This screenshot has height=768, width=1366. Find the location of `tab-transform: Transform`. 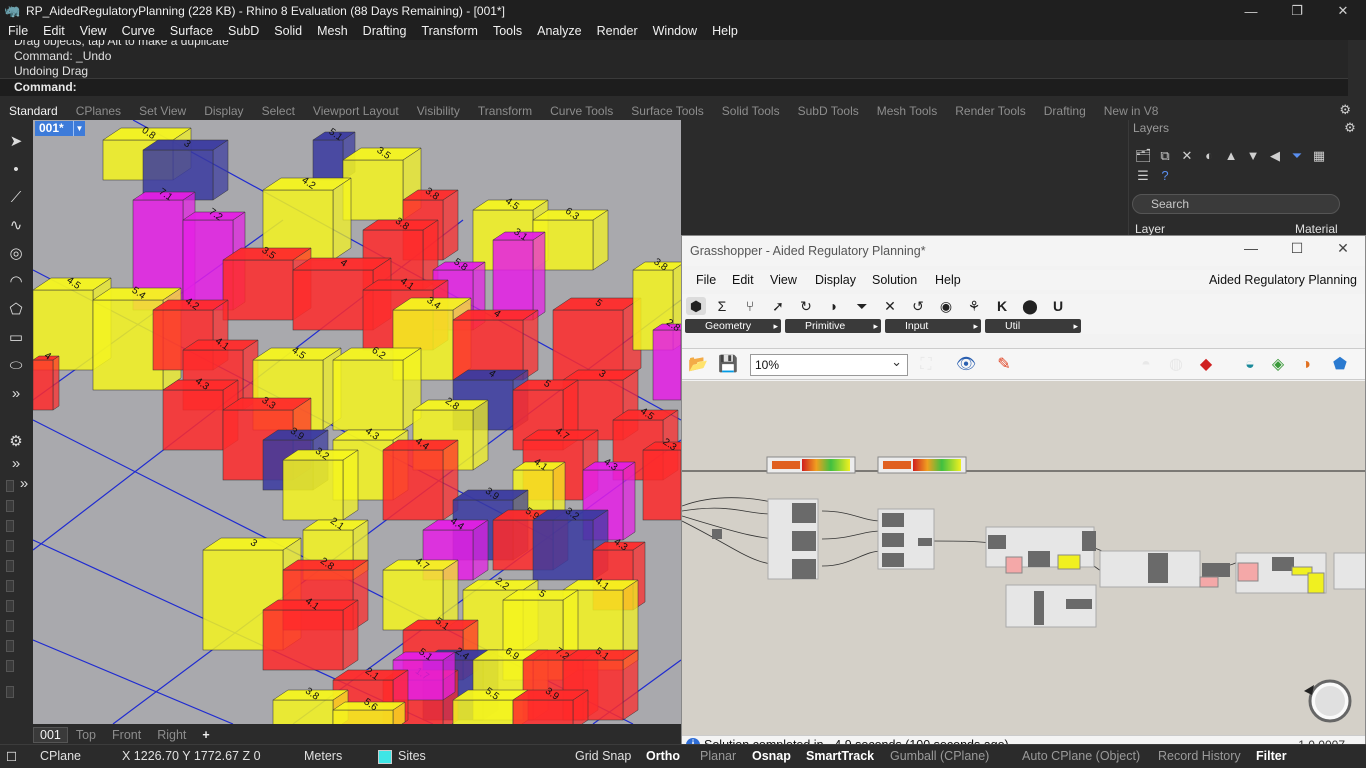

tab-transform: Transform is located at coordinates (505, 112).